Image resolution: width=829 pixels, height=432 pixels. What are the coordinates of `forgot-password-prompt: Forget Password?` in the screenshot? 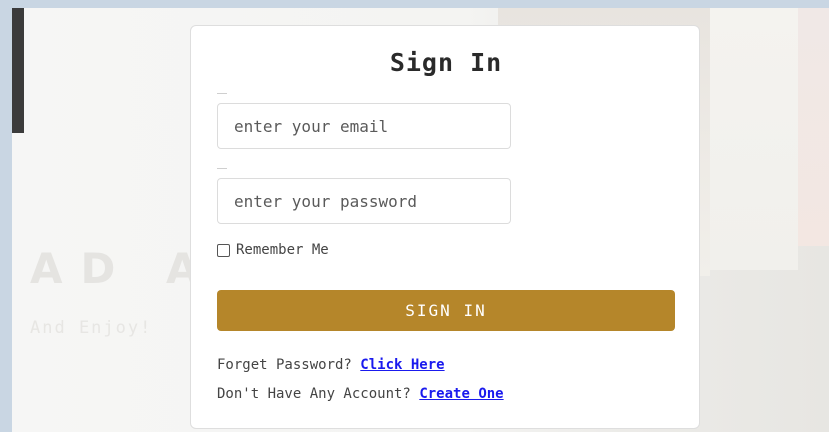 It's located at (284, 365).